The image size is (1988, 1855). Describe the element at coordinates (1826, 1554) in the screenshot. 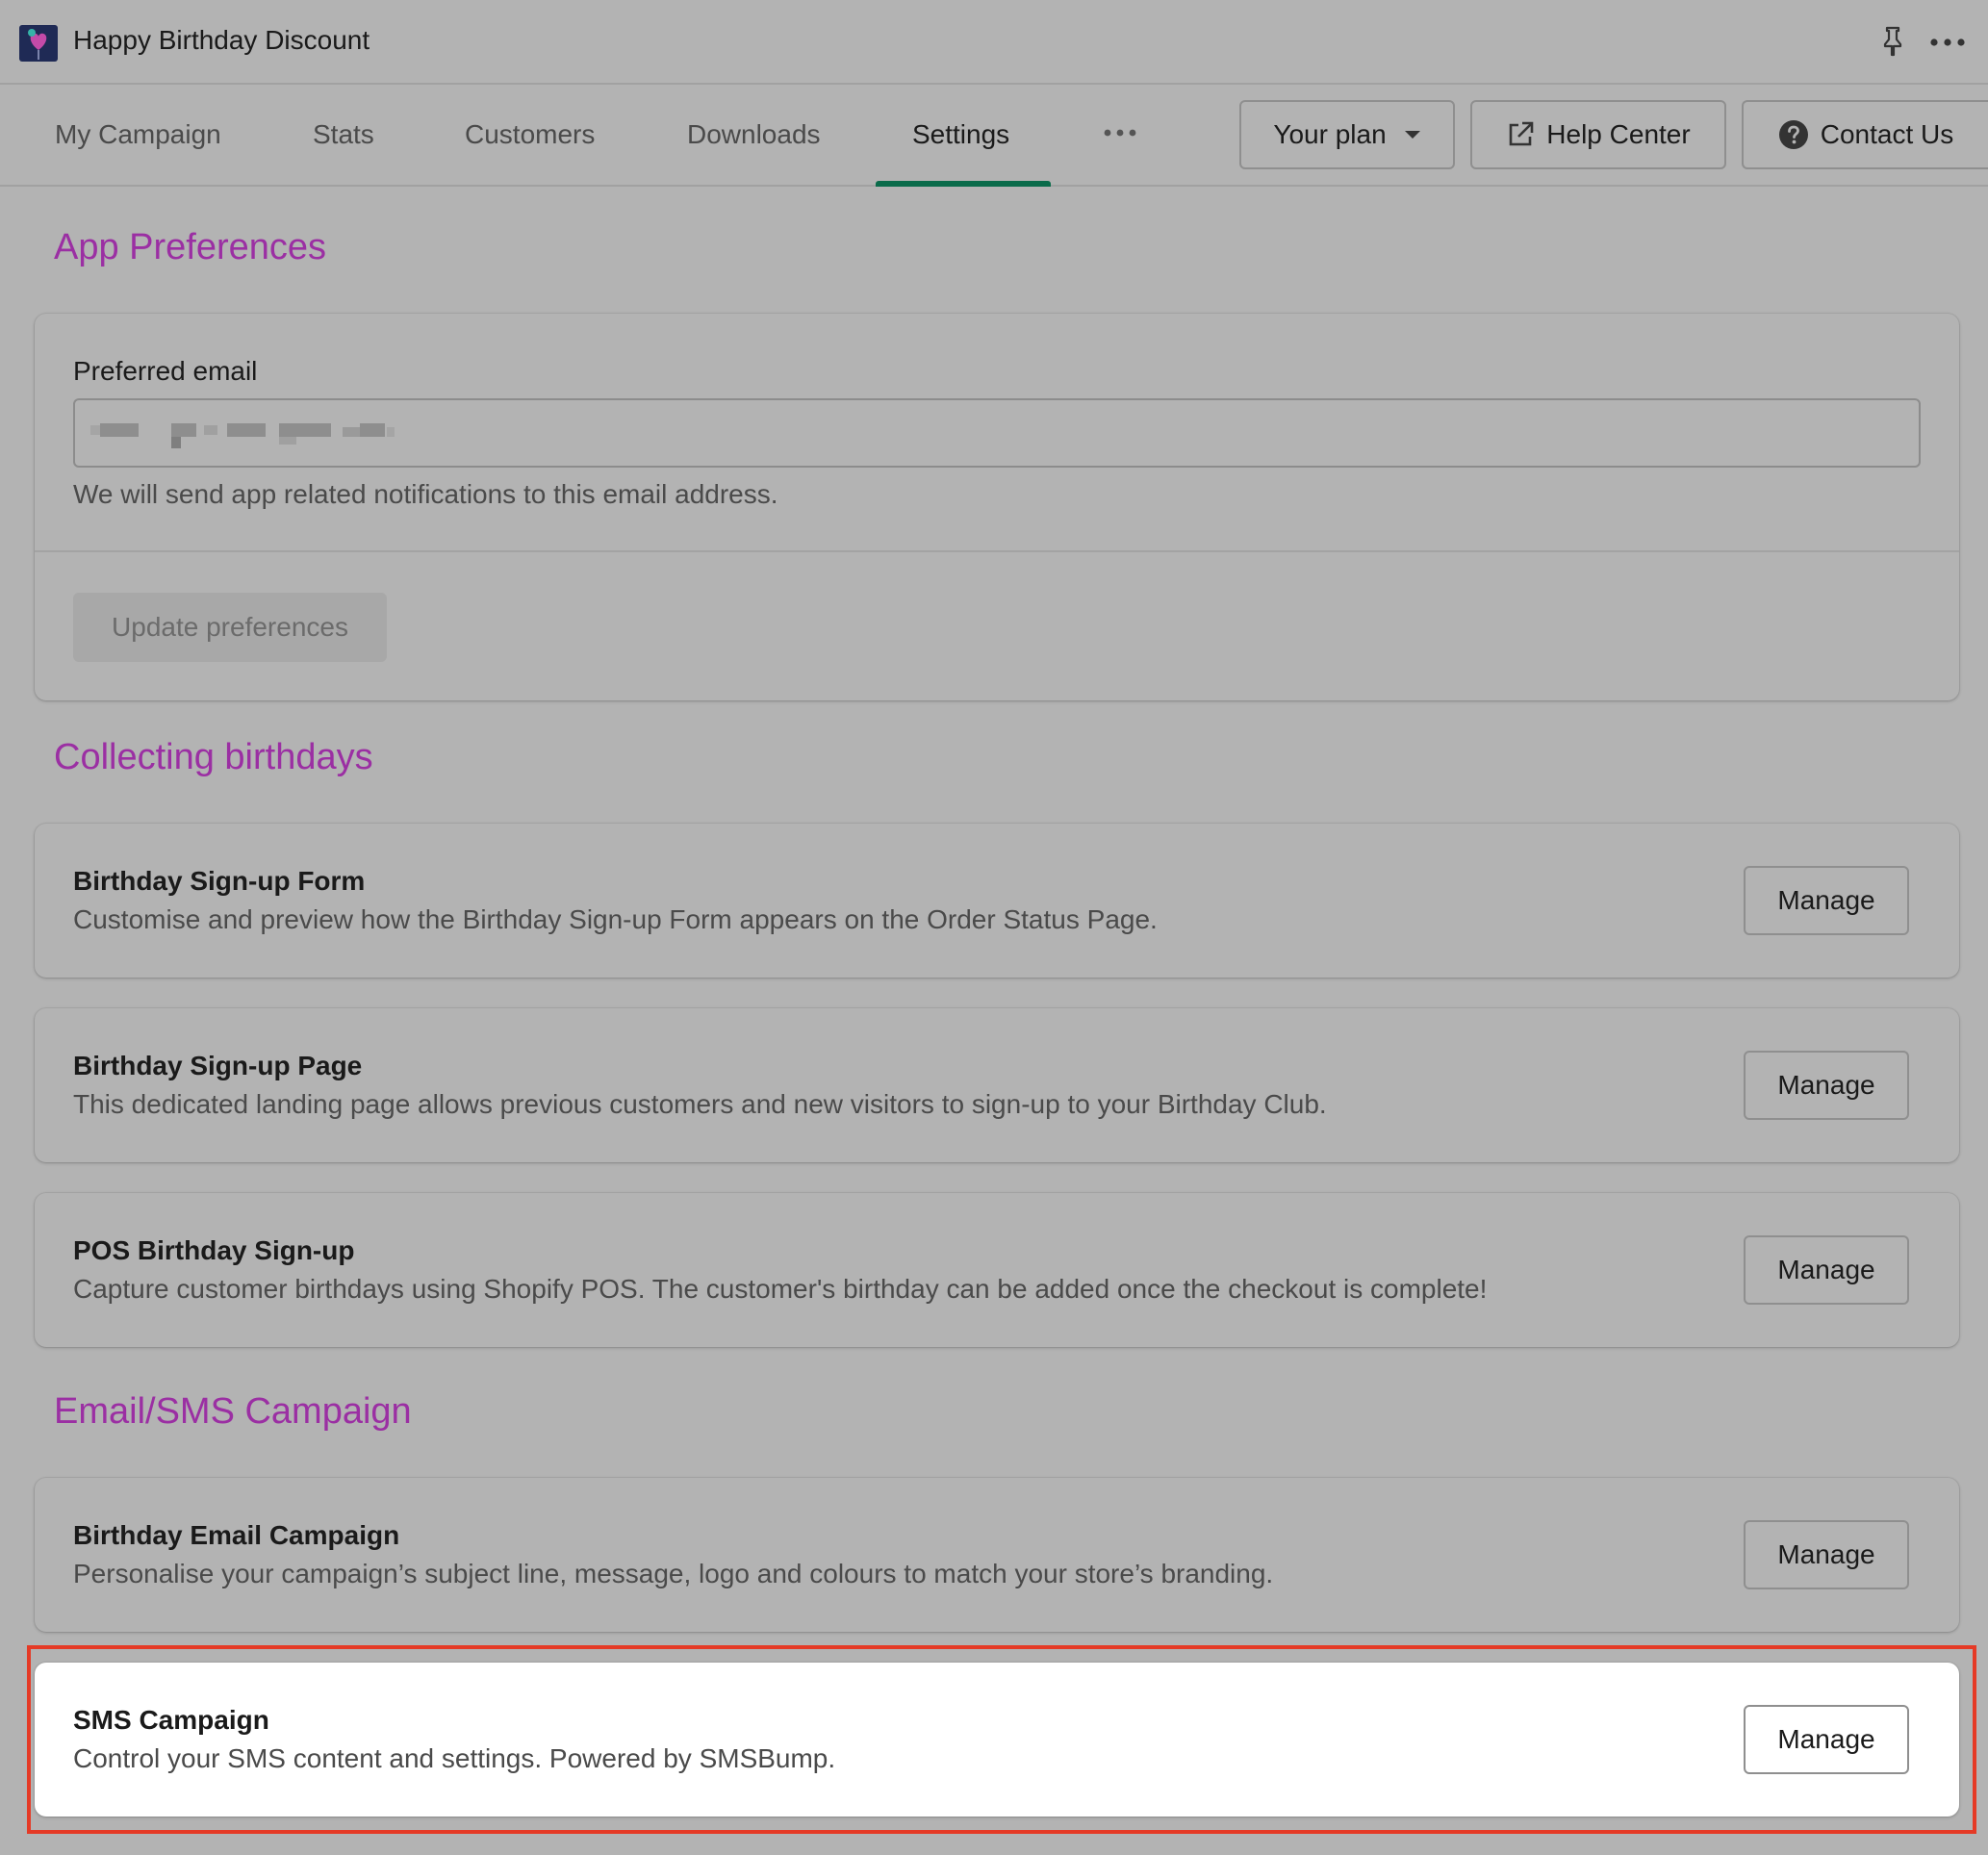

I see `manage-email-campaign-button: Manage` at that location.